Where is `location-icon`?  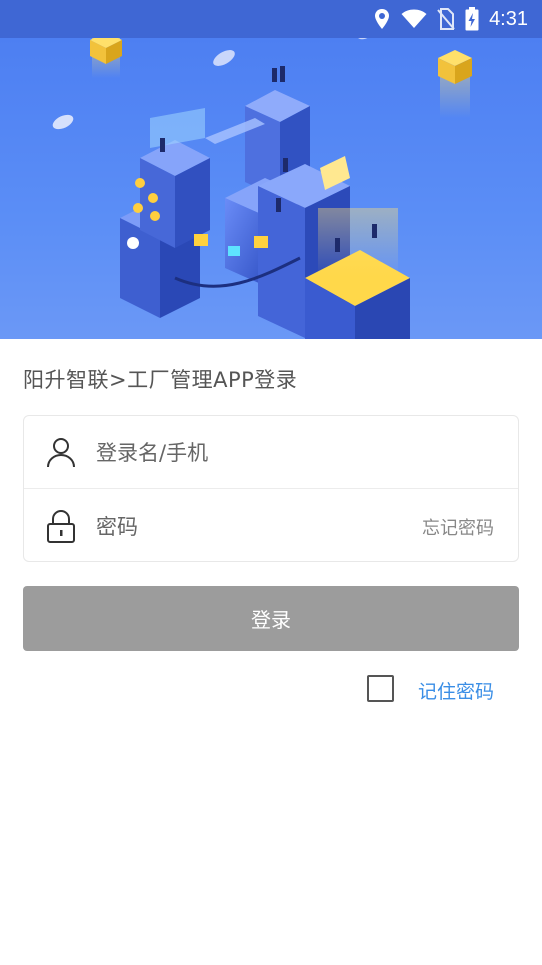 location-icon is located at coordinates (382, 19).